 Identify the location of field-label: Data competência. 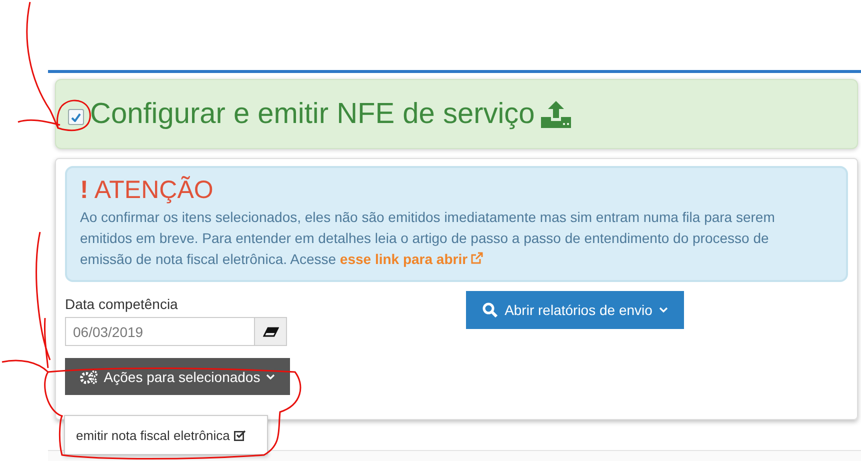
(122, 304).